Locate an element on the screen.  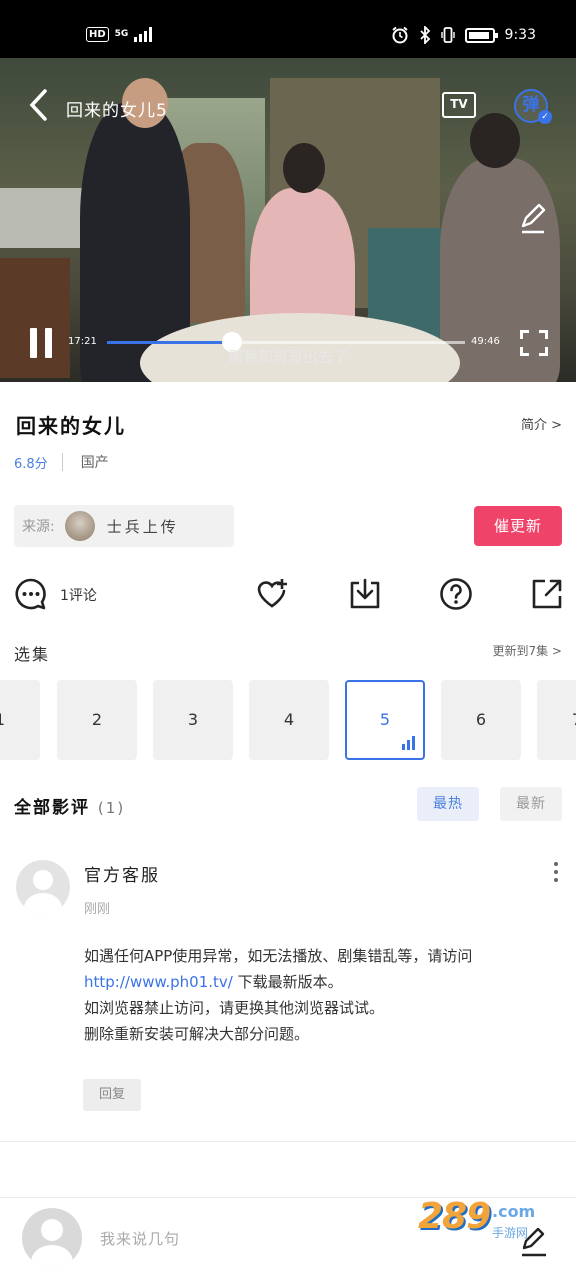
playing-icon is located at coordinates (408, 743).